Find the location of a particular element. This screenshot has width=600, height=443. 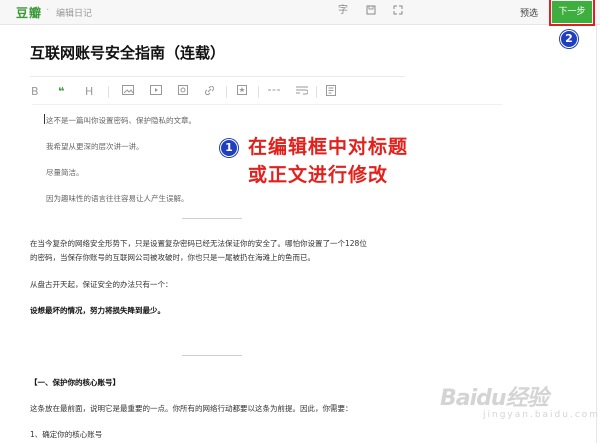

quote-line: 因为趣味性的语言往往容易让人产生误解。 is located at coordinates (117, 198).